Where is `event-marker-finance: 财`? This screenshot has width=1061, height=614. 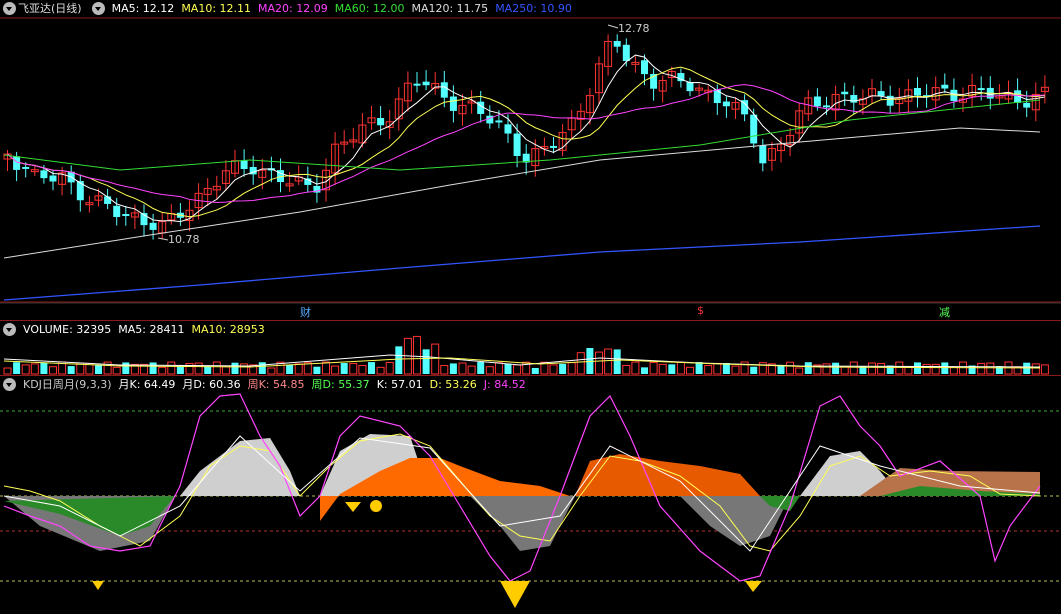 event-marker-finance: 财 is located at coordinates (305, 312).